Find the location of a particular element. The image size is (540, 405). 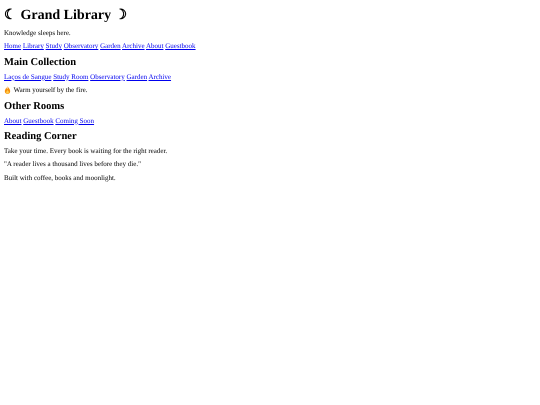

site-title: ☾ Grand Library ☽ is located at coordinates (66, 15).